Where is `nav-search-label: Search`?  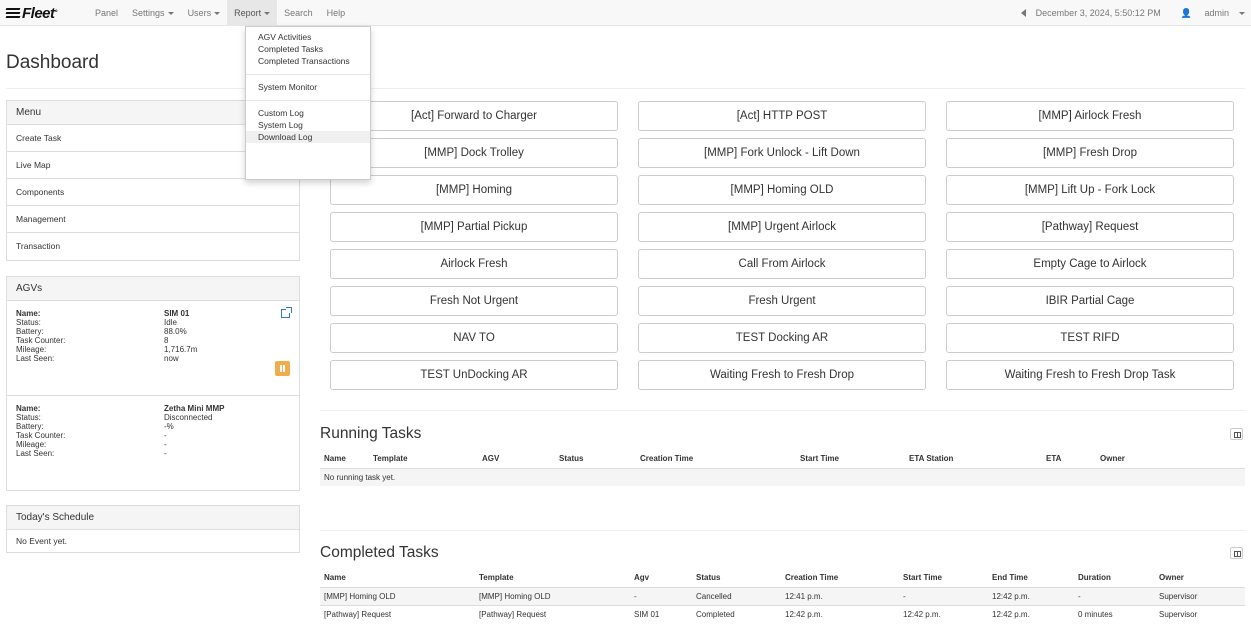
nav-search-label: Search is located at coordinates (298, 13).